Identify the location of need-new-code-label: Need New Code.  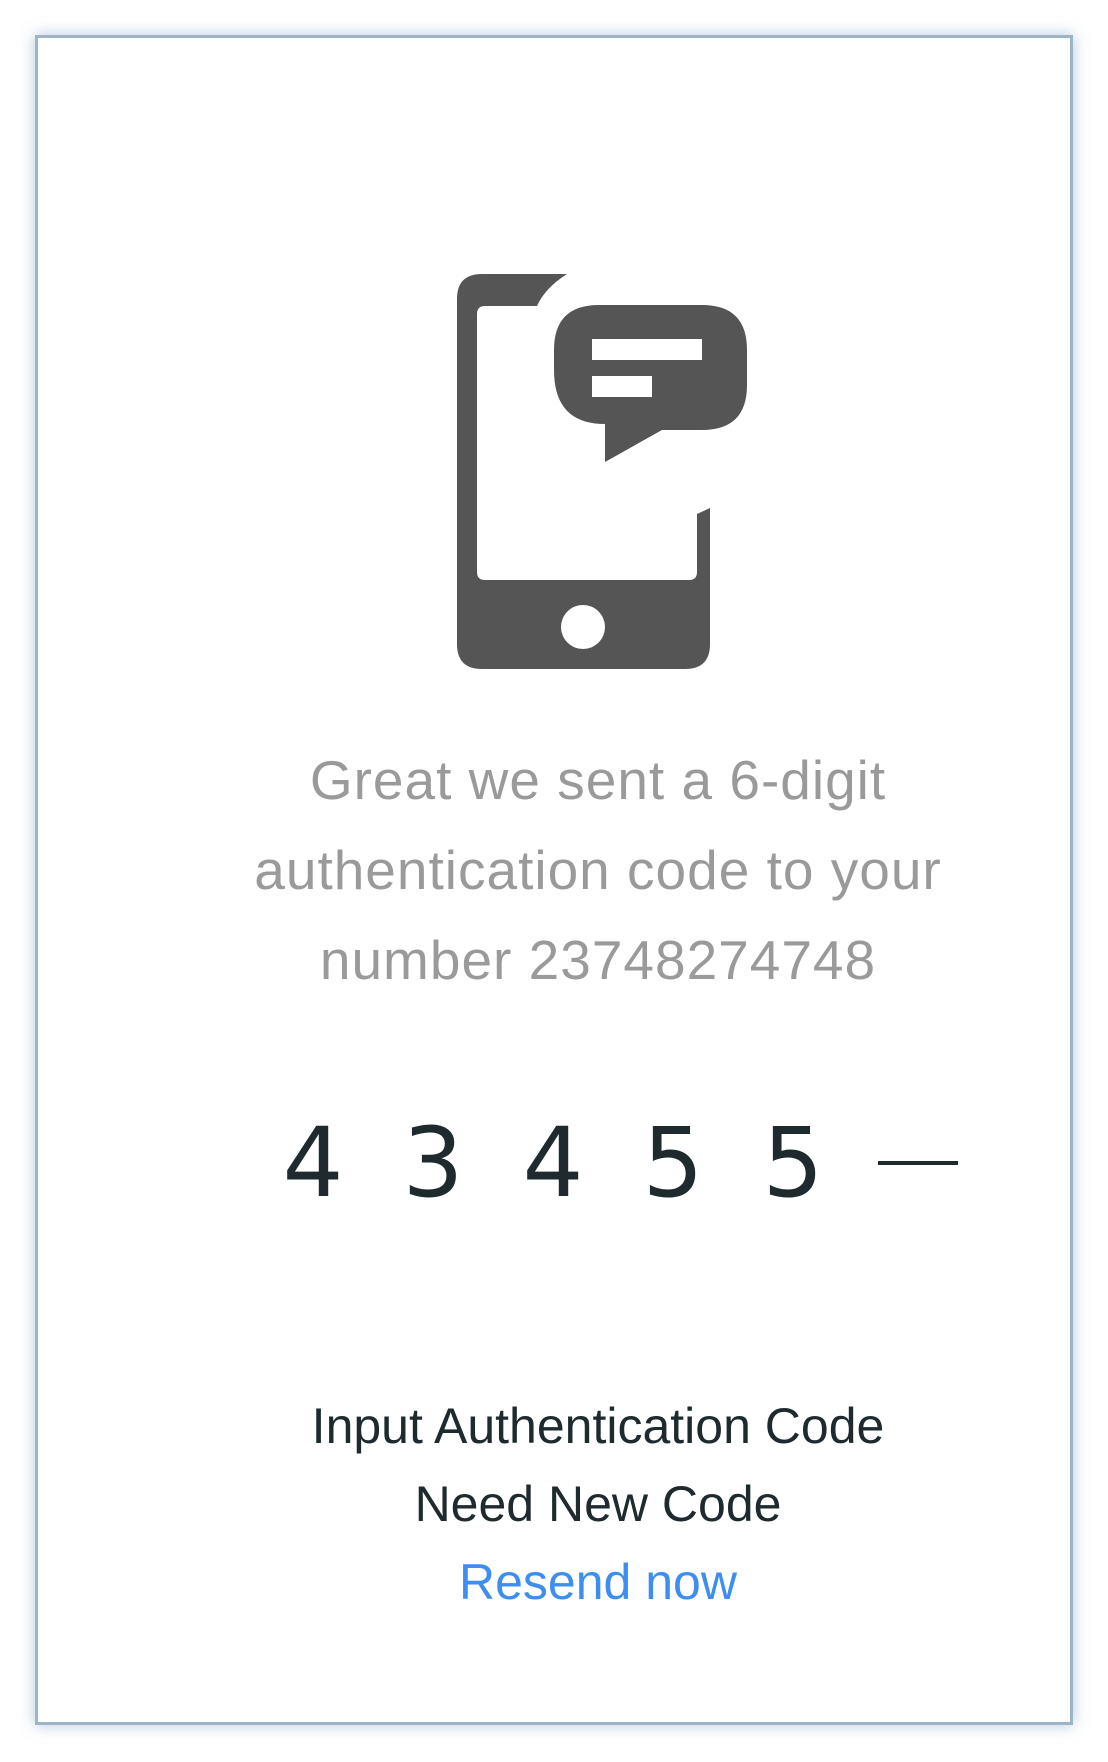
(598, 1504).